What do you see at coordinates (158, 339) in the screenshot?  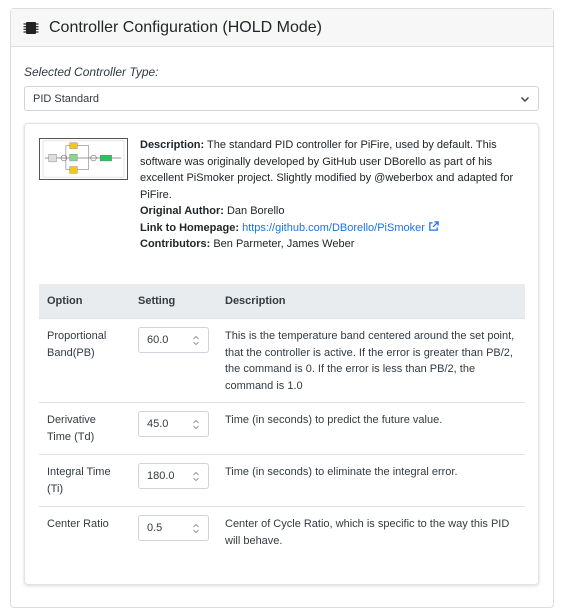 I see `pb-value: 60.0` at bounding box center [158, 339].